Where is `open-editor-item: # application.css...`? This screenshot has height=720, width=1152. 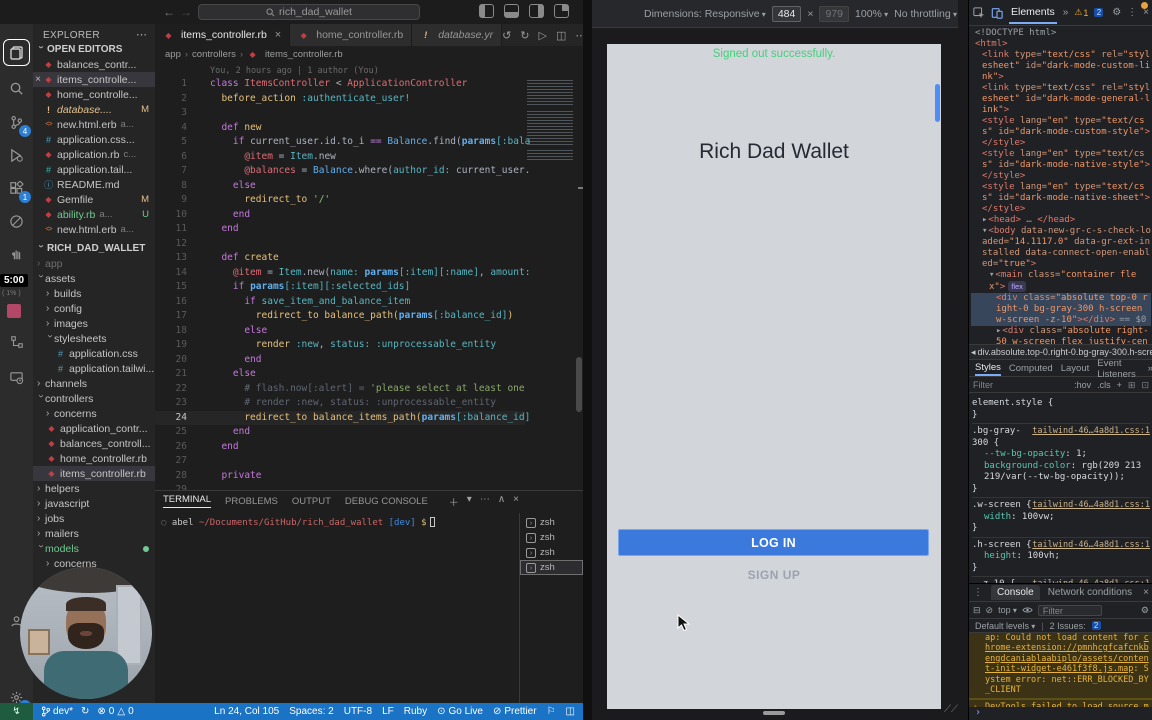
open-editor-item: # application.css... is located at coordinates (94, 139).